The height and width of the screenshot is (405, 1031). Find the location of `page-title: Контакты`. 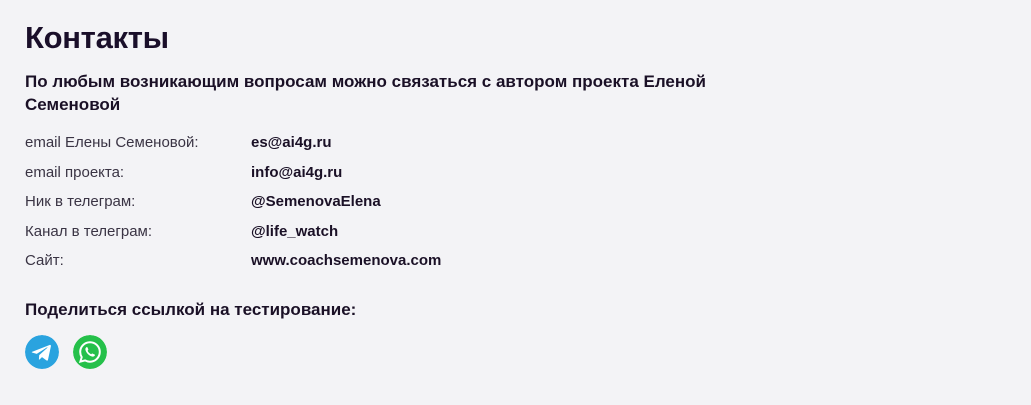

page-title: Контакты is located at coordinates (97, 37).